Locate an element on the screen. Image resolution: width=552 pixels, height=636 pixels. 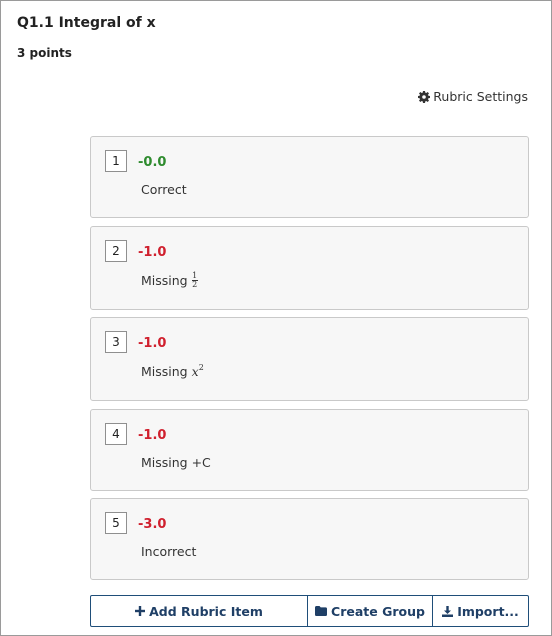
rubric-item: 5 -3.0 Incorrect is located at coordinates (309, 539).